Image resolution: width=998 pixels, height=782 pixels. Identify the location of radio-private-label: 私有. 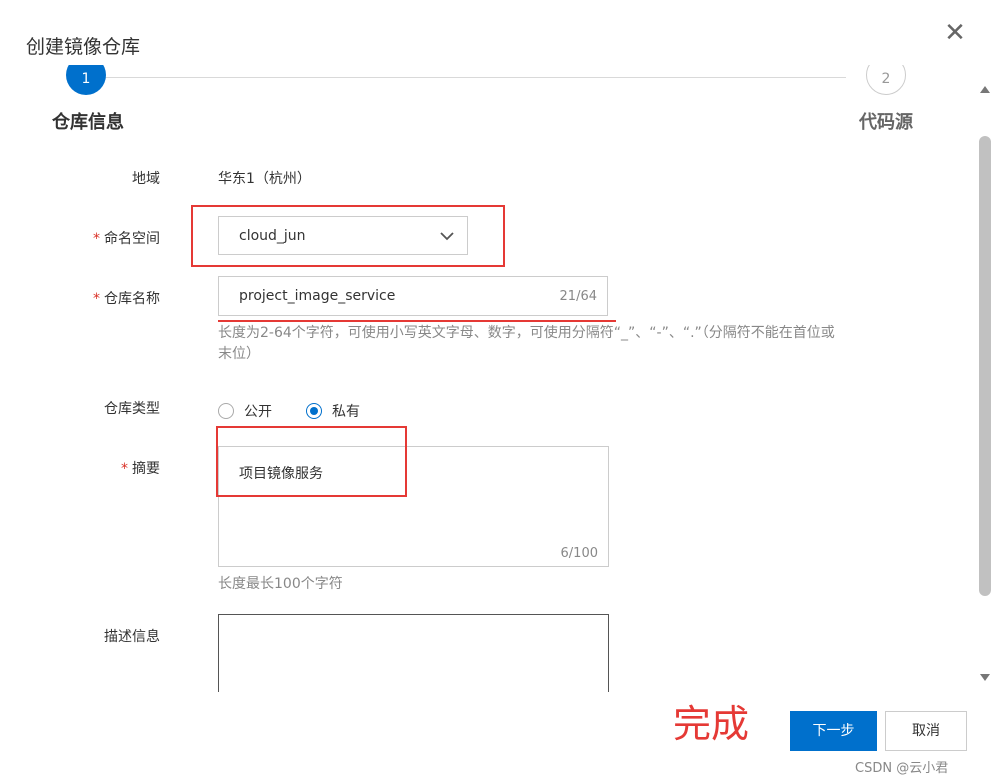
(346, 412).